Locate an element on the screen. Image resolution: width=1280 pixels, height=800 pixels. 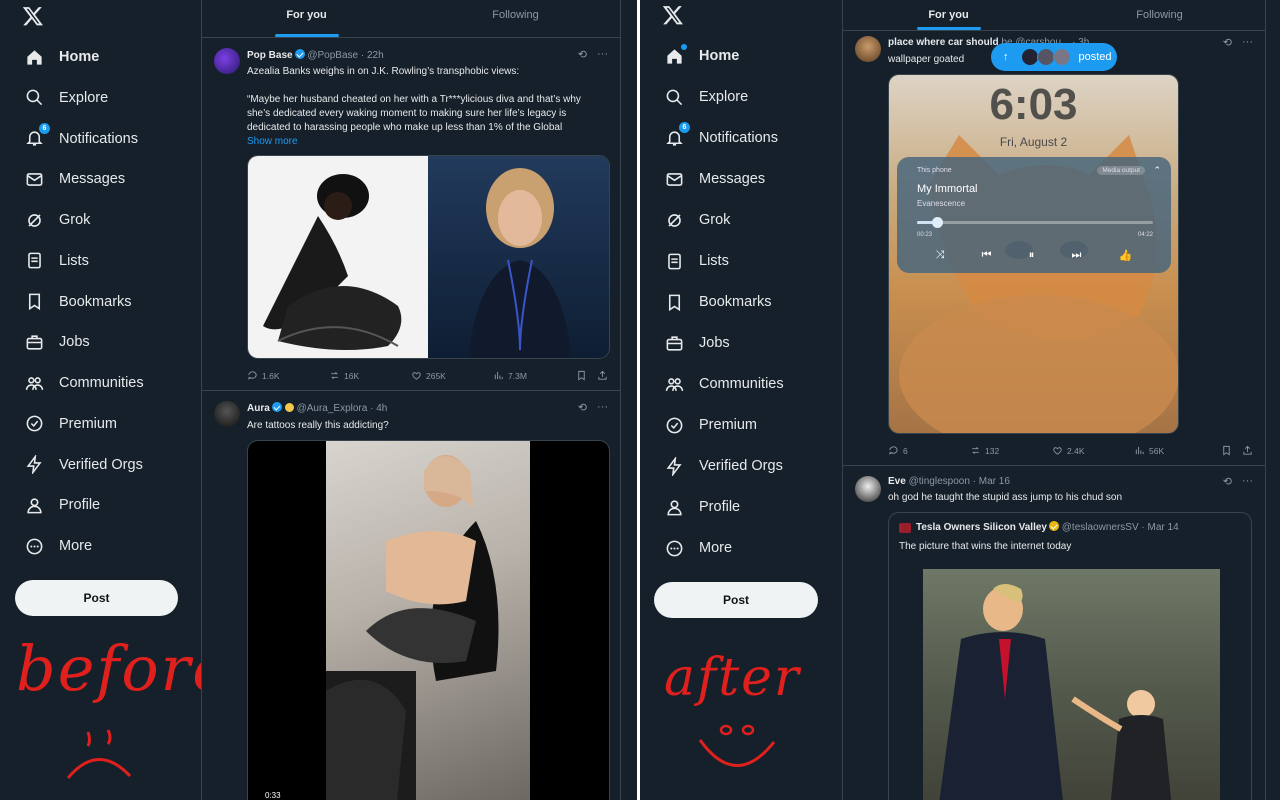
new-posts-pill: ↑ posted is located at coordinates (1054, 57).